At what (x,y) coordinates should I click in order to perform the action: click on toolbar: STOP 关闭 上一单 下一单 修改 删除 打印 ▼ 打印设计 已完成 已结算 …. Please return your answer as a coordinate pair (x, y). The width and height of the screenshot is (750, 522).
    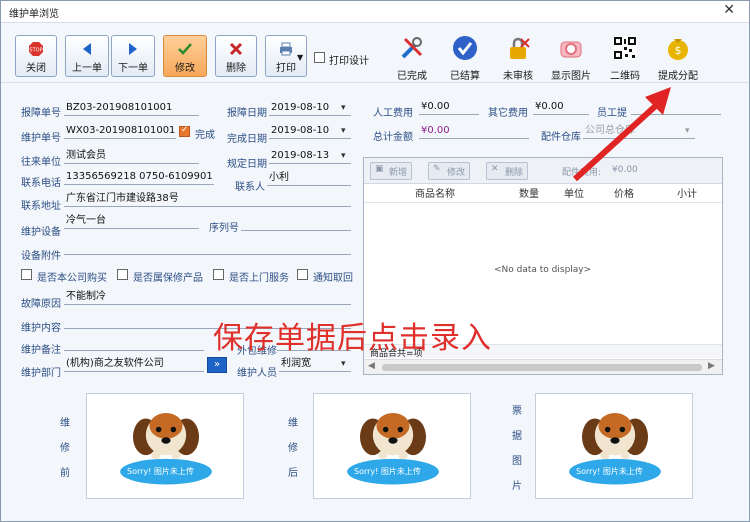
    Looking at the image, I should click on (375, 53).